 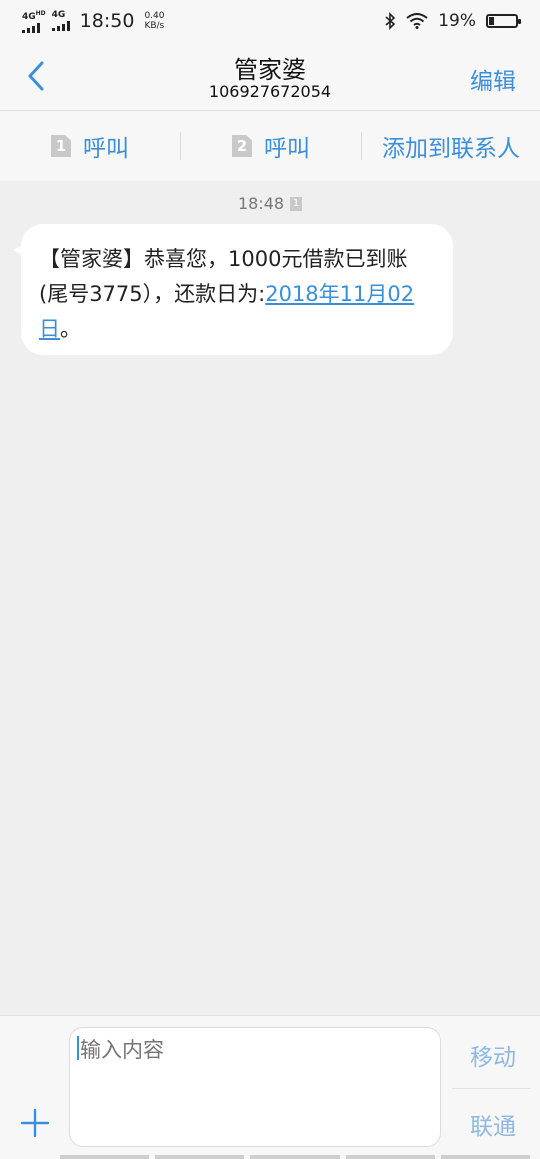 What do you see at coordinates (491, 1088) in the screenshot?
I see `divider` at bounding box center [491, 1088].